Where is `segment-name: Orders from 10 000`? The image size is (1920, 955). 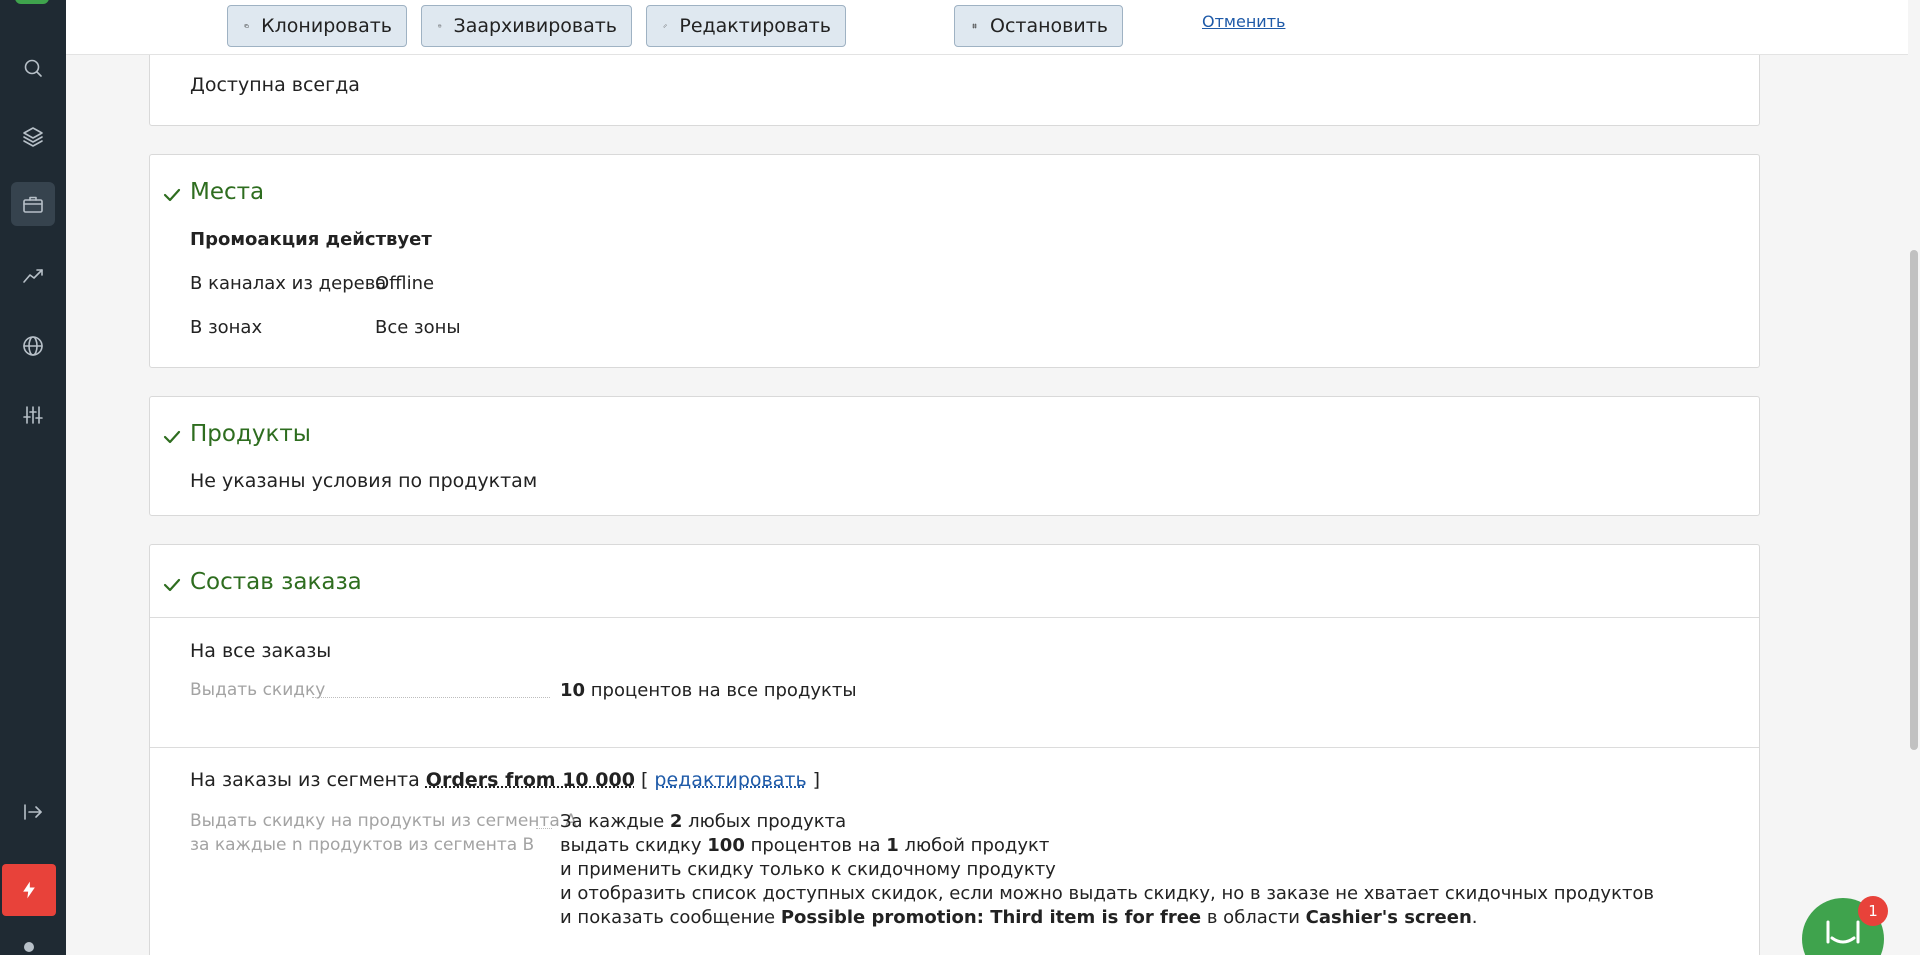 segment-name: Orders from 10 000 is located at coordinates (530, 780).